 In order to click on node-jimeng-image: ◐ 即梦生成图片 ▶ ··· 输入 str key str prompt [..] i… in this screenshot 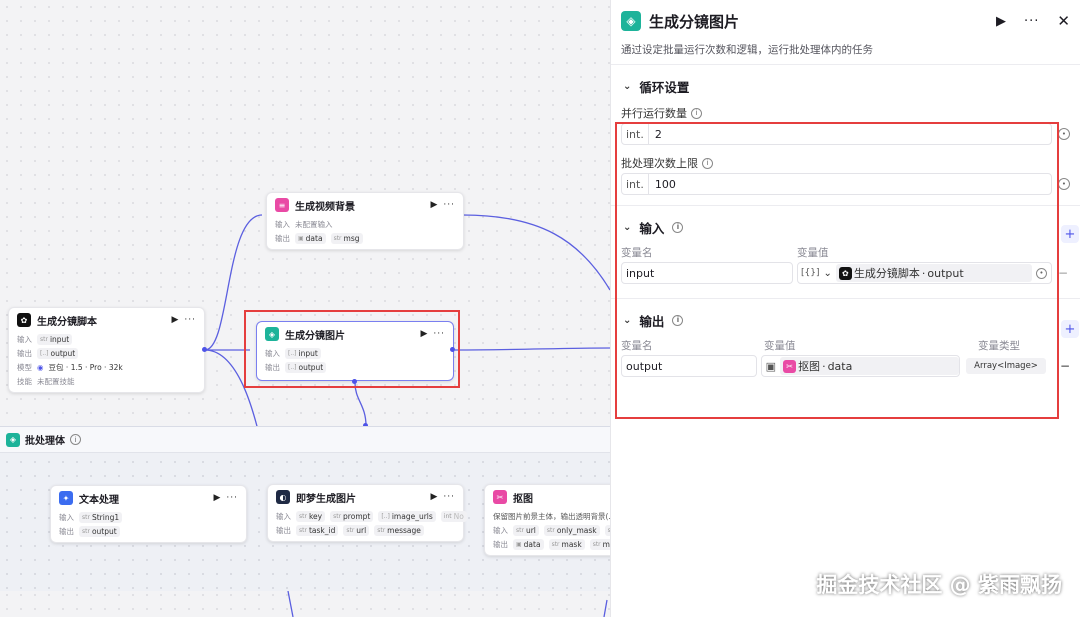, I will do `click(367, 513)`.